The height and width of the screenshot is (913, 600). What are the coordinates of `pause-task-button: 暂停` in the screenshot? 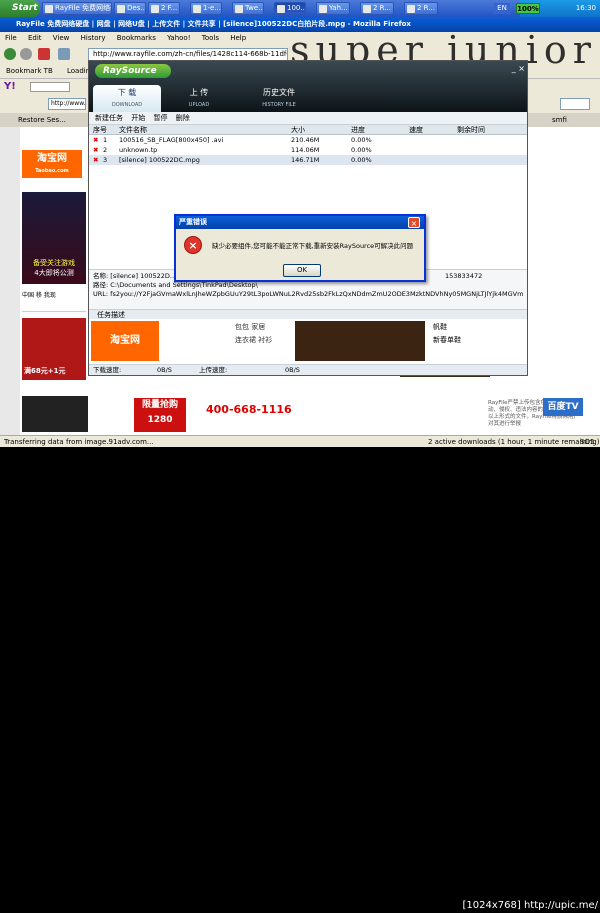 It's located at (160, 118).